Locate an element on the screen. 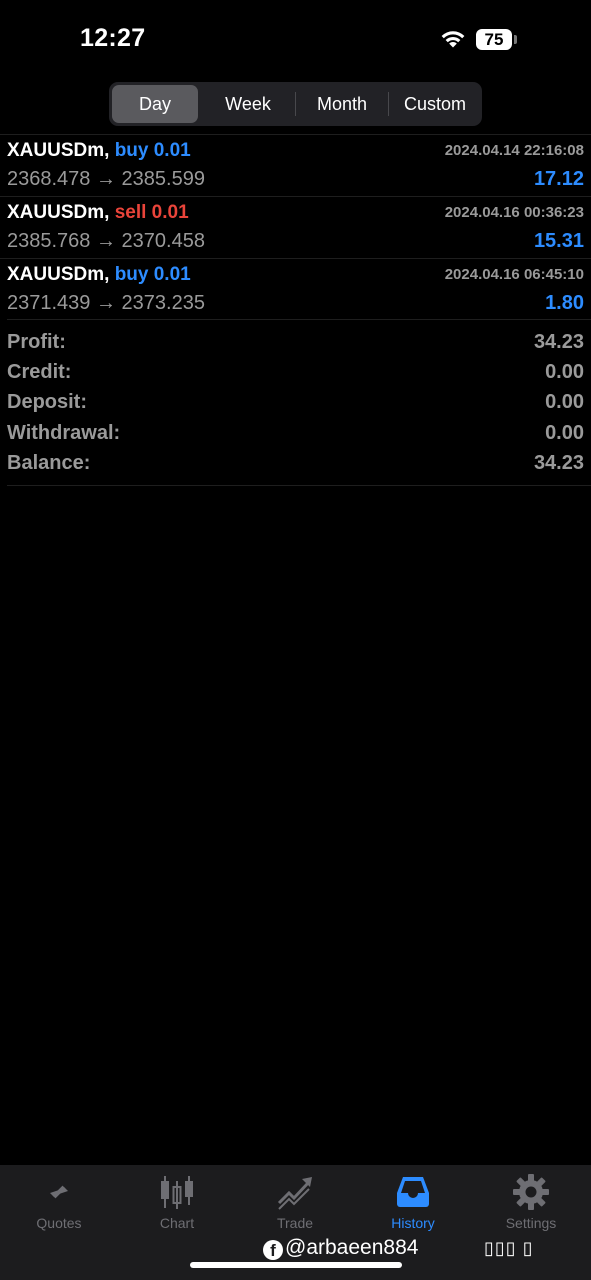  tab-month: Month is located at coordinates (342, 104).